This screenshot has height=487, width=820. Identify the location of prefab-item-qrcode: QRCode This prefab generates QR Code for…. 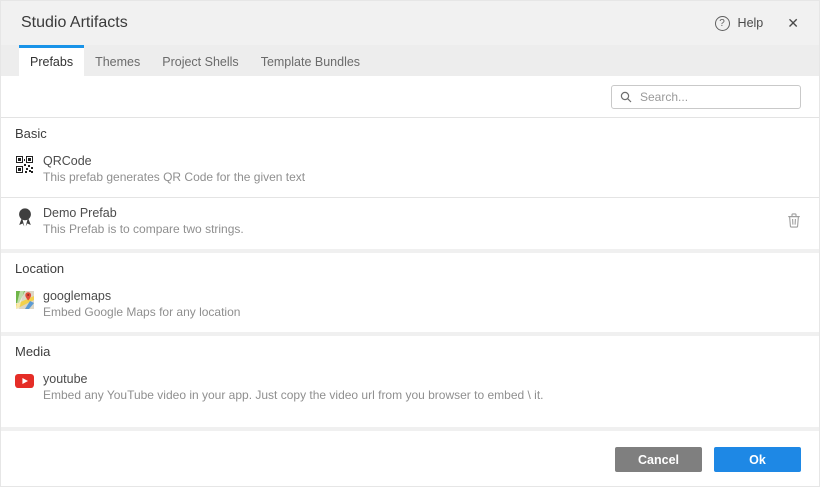
(410, 171).